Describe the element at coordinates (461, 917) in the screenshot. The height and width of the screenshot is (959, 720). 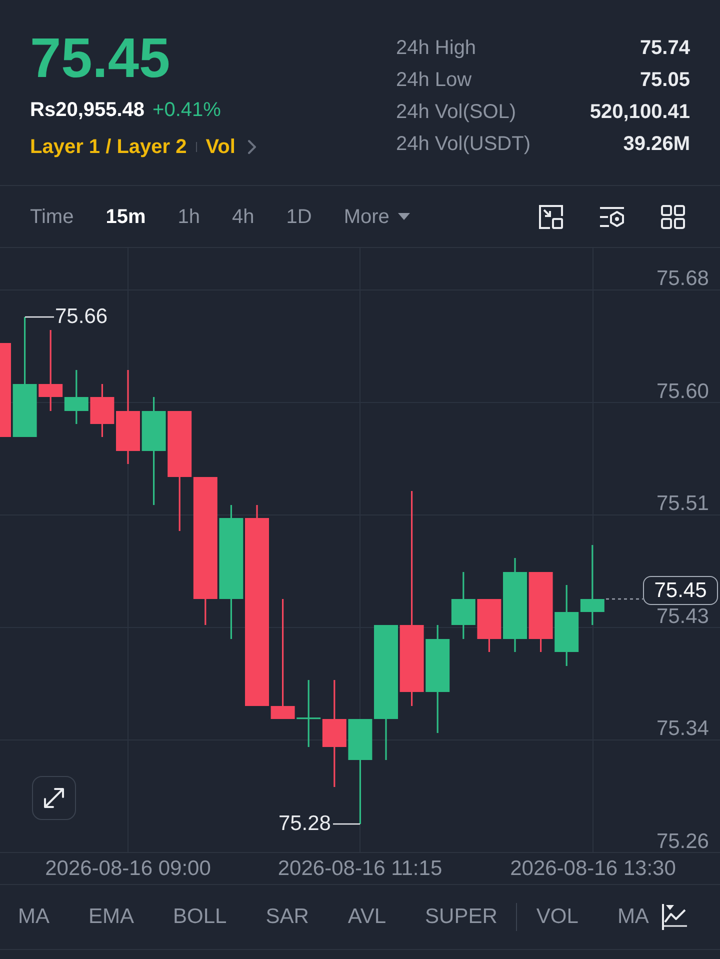
I see `indicator-tab: SUPER` at that location.